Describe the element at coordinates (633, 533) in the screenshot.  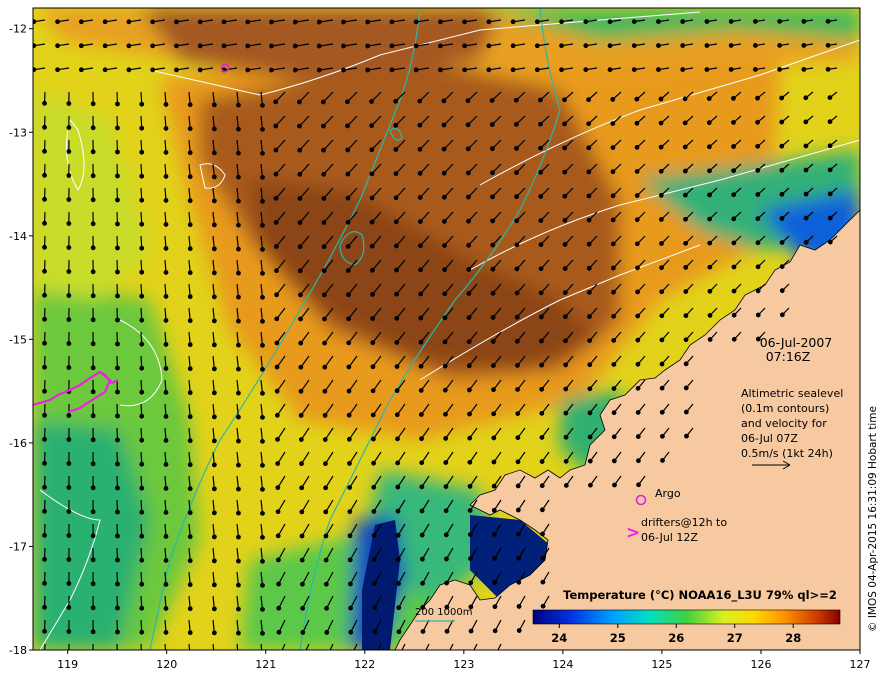
I see `drifter-legend-icon: >` at that location.